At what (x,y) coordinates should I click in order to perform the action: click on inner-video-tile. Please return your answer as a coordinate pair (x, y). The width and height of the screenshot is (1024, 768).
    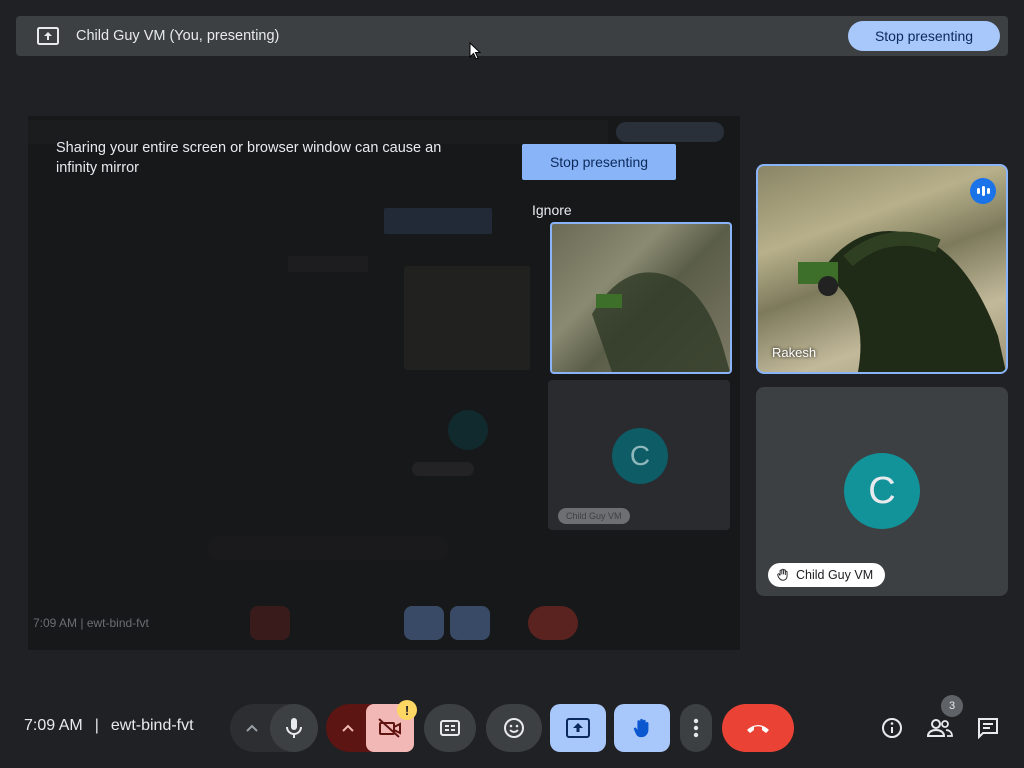
    Looking at the image, I should click on (641, 298).